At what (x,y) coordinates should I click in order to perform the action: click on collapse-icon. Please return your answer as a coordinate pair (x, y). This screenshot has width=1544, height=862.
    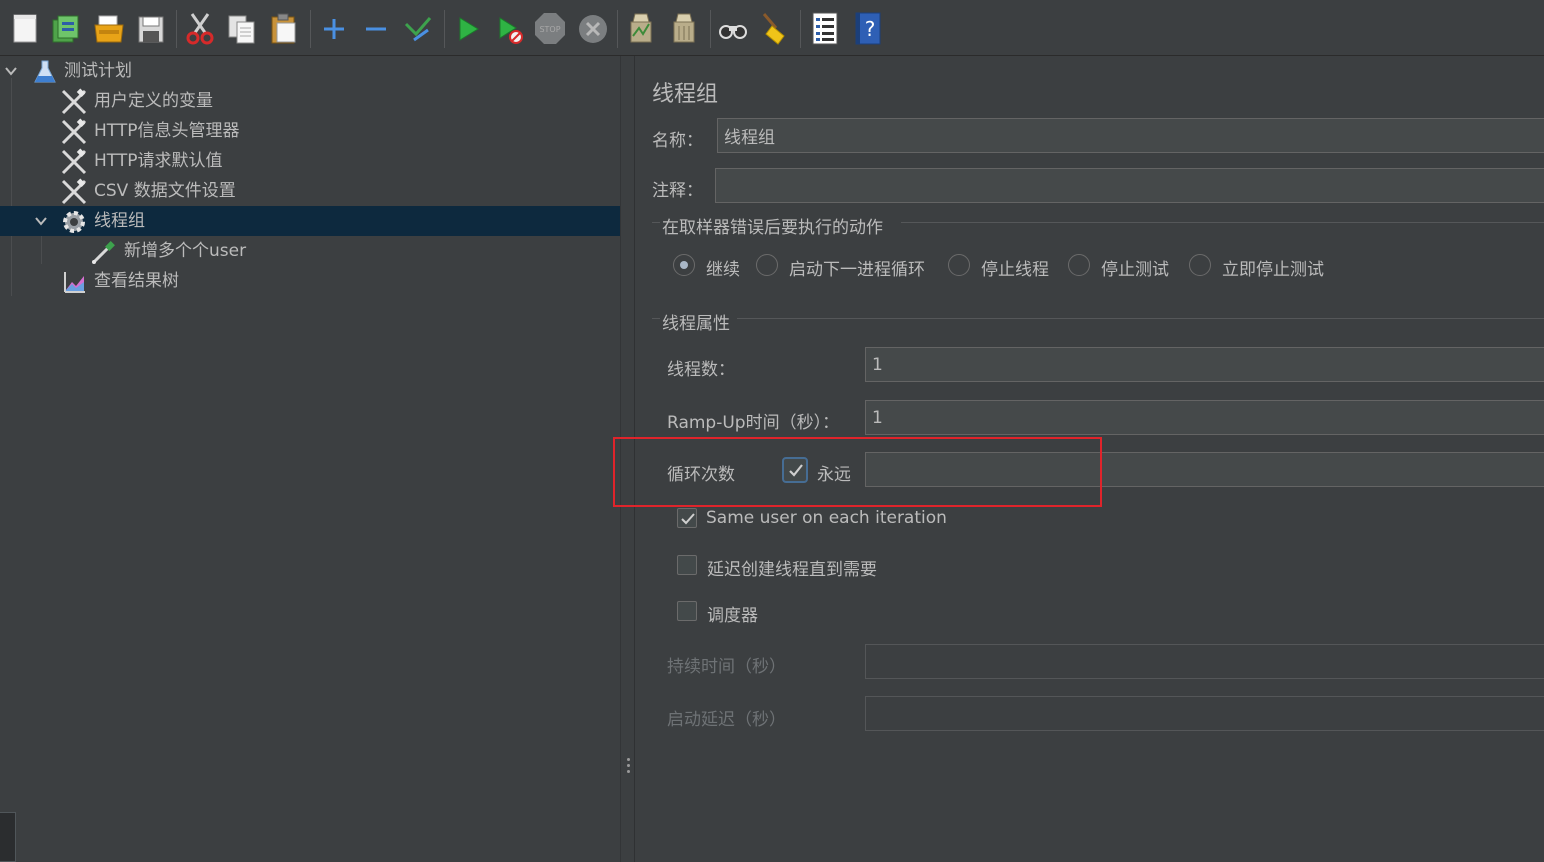
    Looking at the image, I should click on (376, 28).